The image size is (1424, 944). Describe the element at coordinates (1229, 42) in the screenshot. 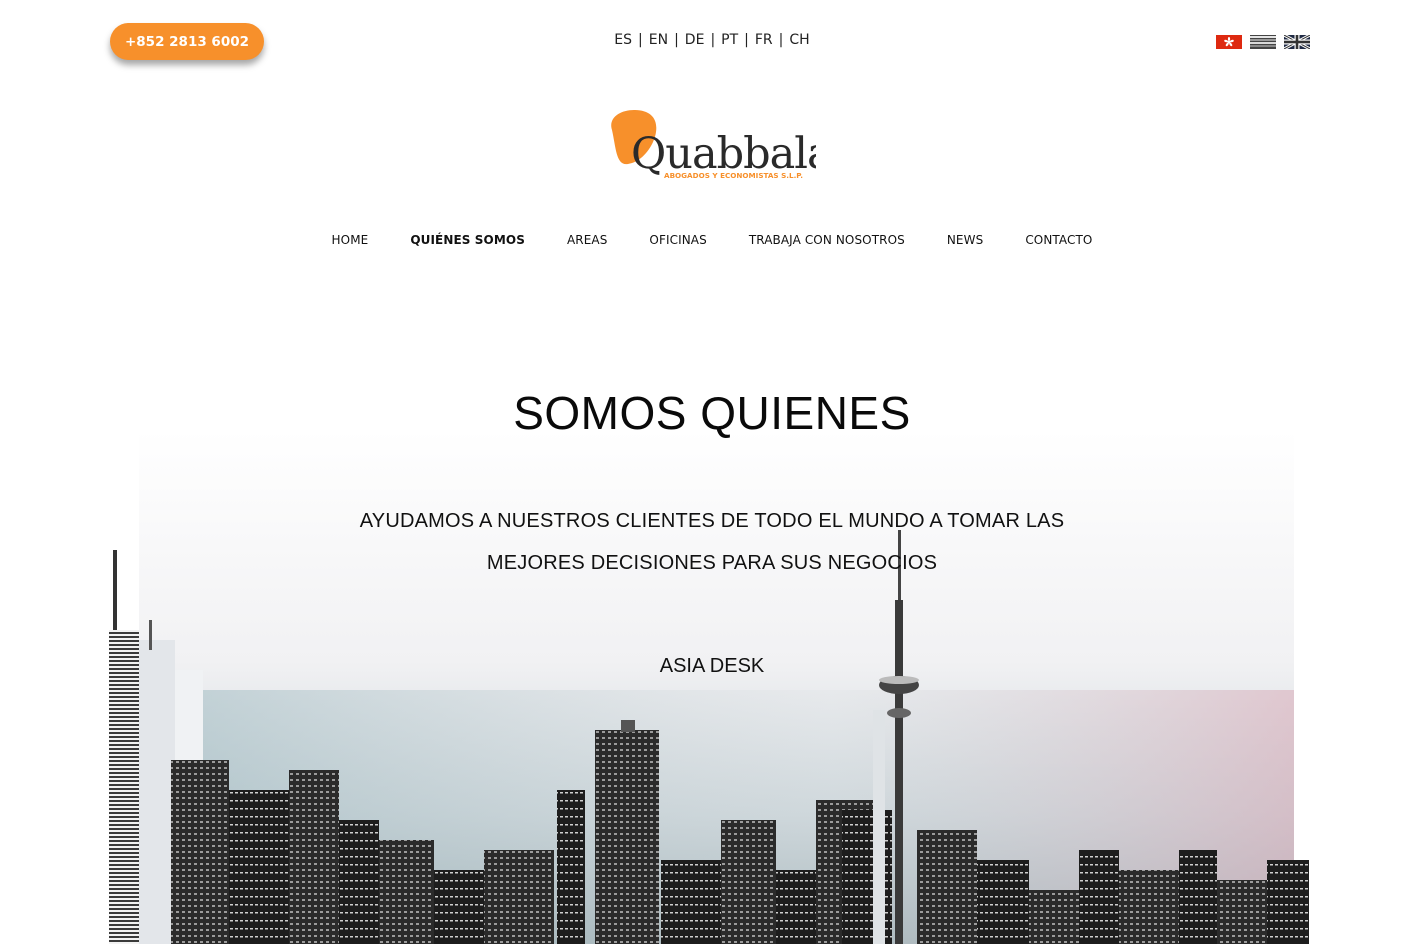

I see `hong-kong-flag-icon` at that location.